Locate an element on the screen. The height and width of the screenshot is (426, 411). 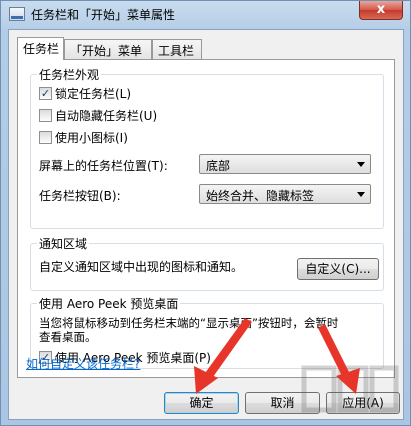
taskbar-app-icon is located at coordinates (17, 14).